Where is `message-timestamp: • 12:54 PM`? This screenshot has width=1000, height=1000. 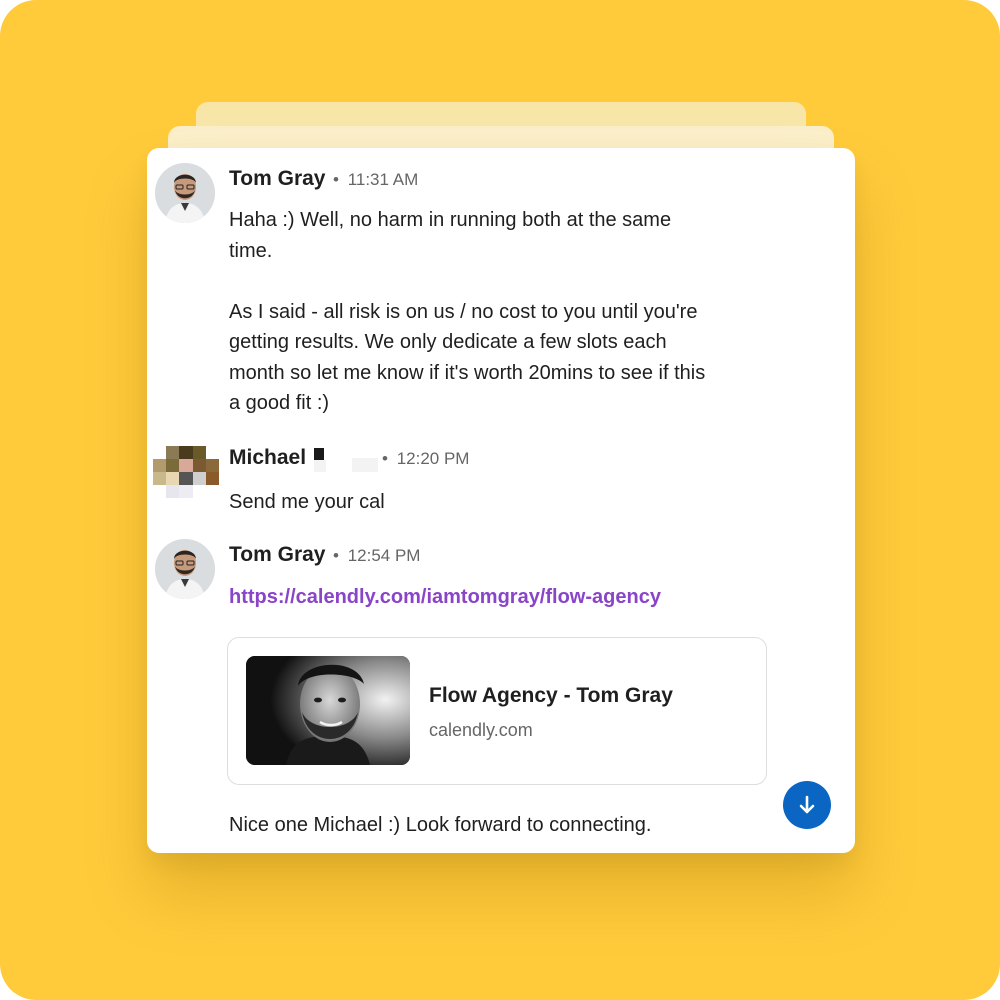
message-timestamp: • 12:54 PM is located at coordinates (376, 556).